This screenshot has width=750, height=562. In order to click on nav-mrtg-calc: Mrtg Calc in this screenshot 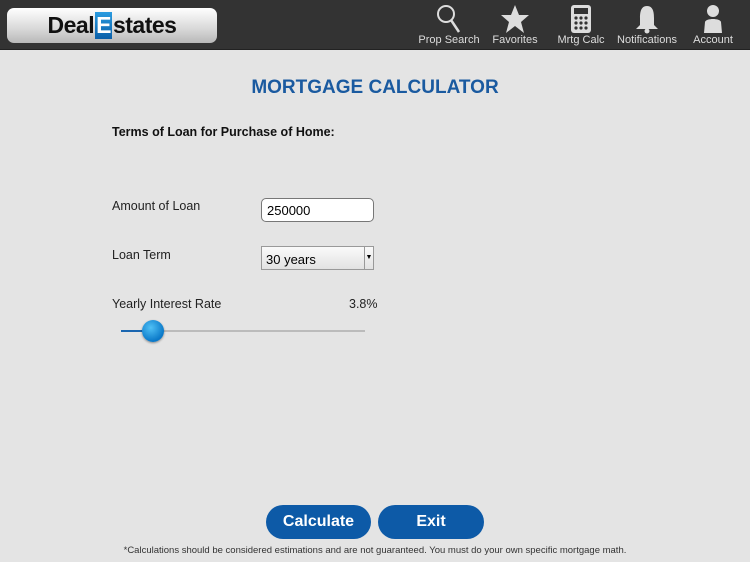, I will do `click(581, 25)`.